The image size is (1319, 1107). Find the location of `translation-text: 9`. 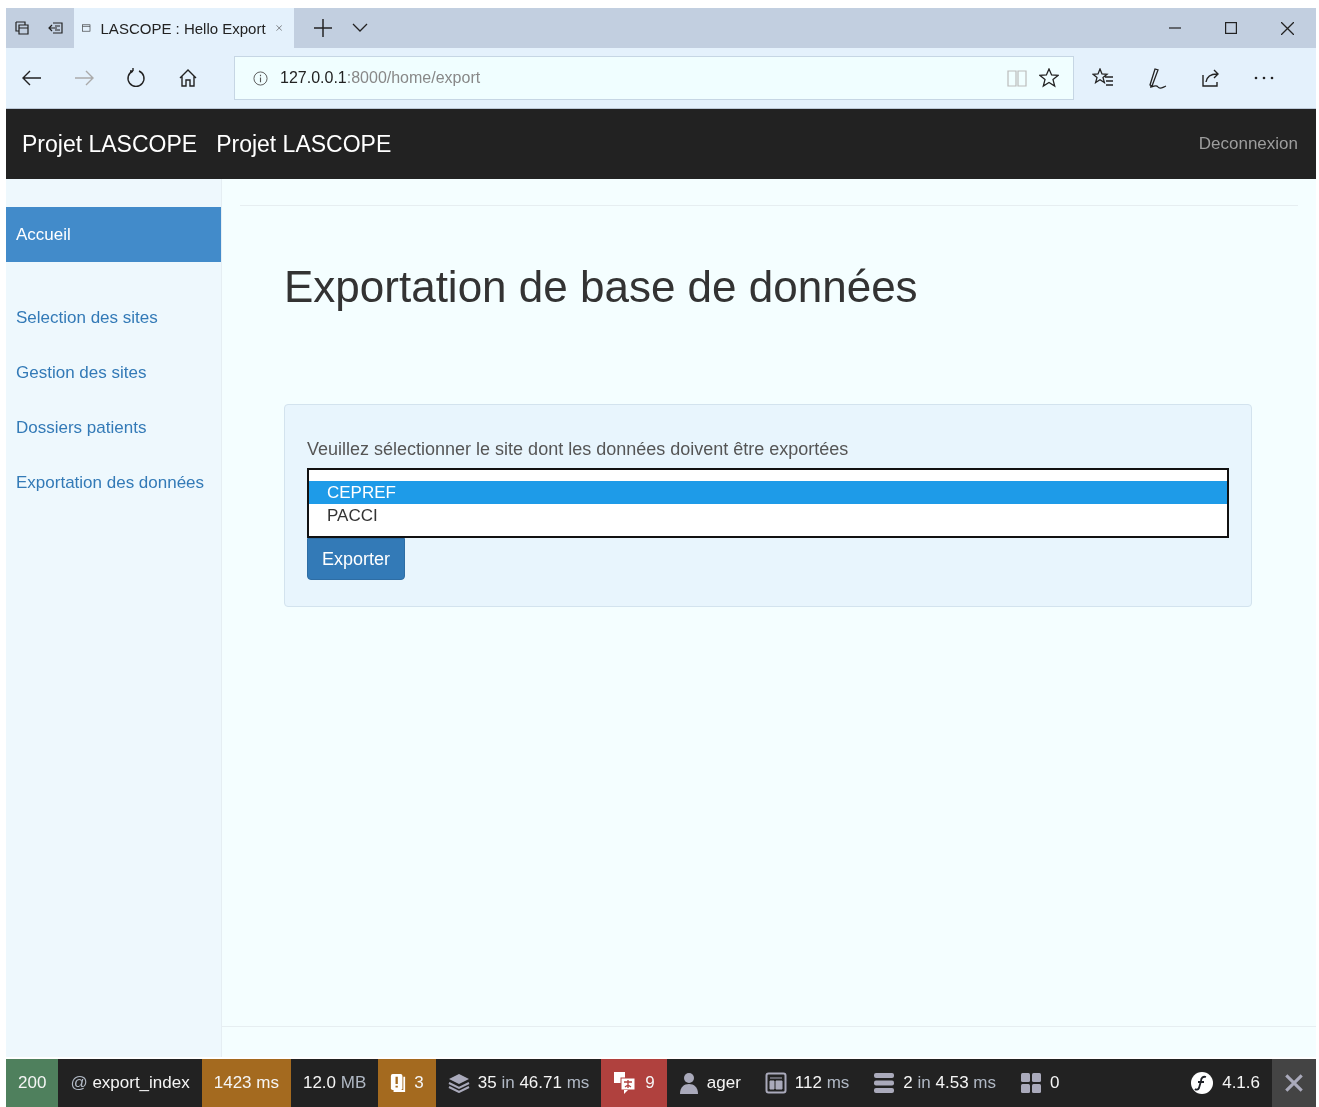

translation-text: 9 is located at coordinates (650, 1083).